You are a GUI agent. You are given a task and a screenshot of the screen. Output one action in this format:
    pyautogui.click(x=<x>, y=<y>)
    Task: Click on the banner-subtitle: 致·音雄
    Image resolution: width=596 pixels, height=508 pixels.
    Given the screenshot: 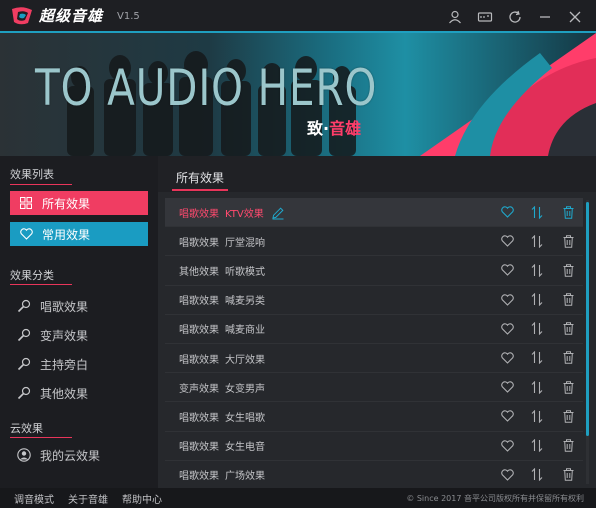 What is the action you would take?
    pyautogui.click(x=334, y=127)
    